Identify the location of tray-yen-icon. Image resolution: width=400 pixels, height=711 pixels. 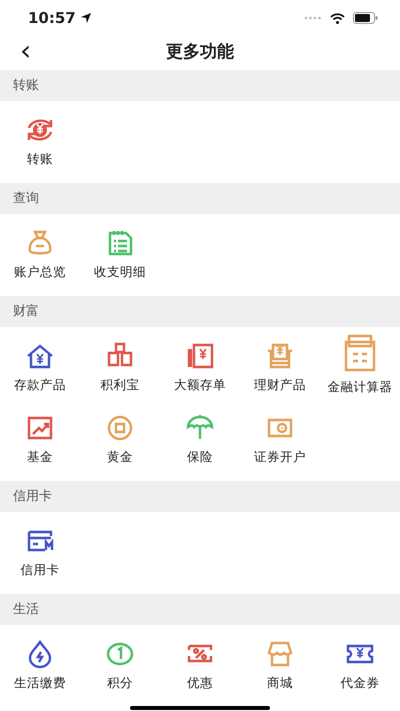
(280, 356).